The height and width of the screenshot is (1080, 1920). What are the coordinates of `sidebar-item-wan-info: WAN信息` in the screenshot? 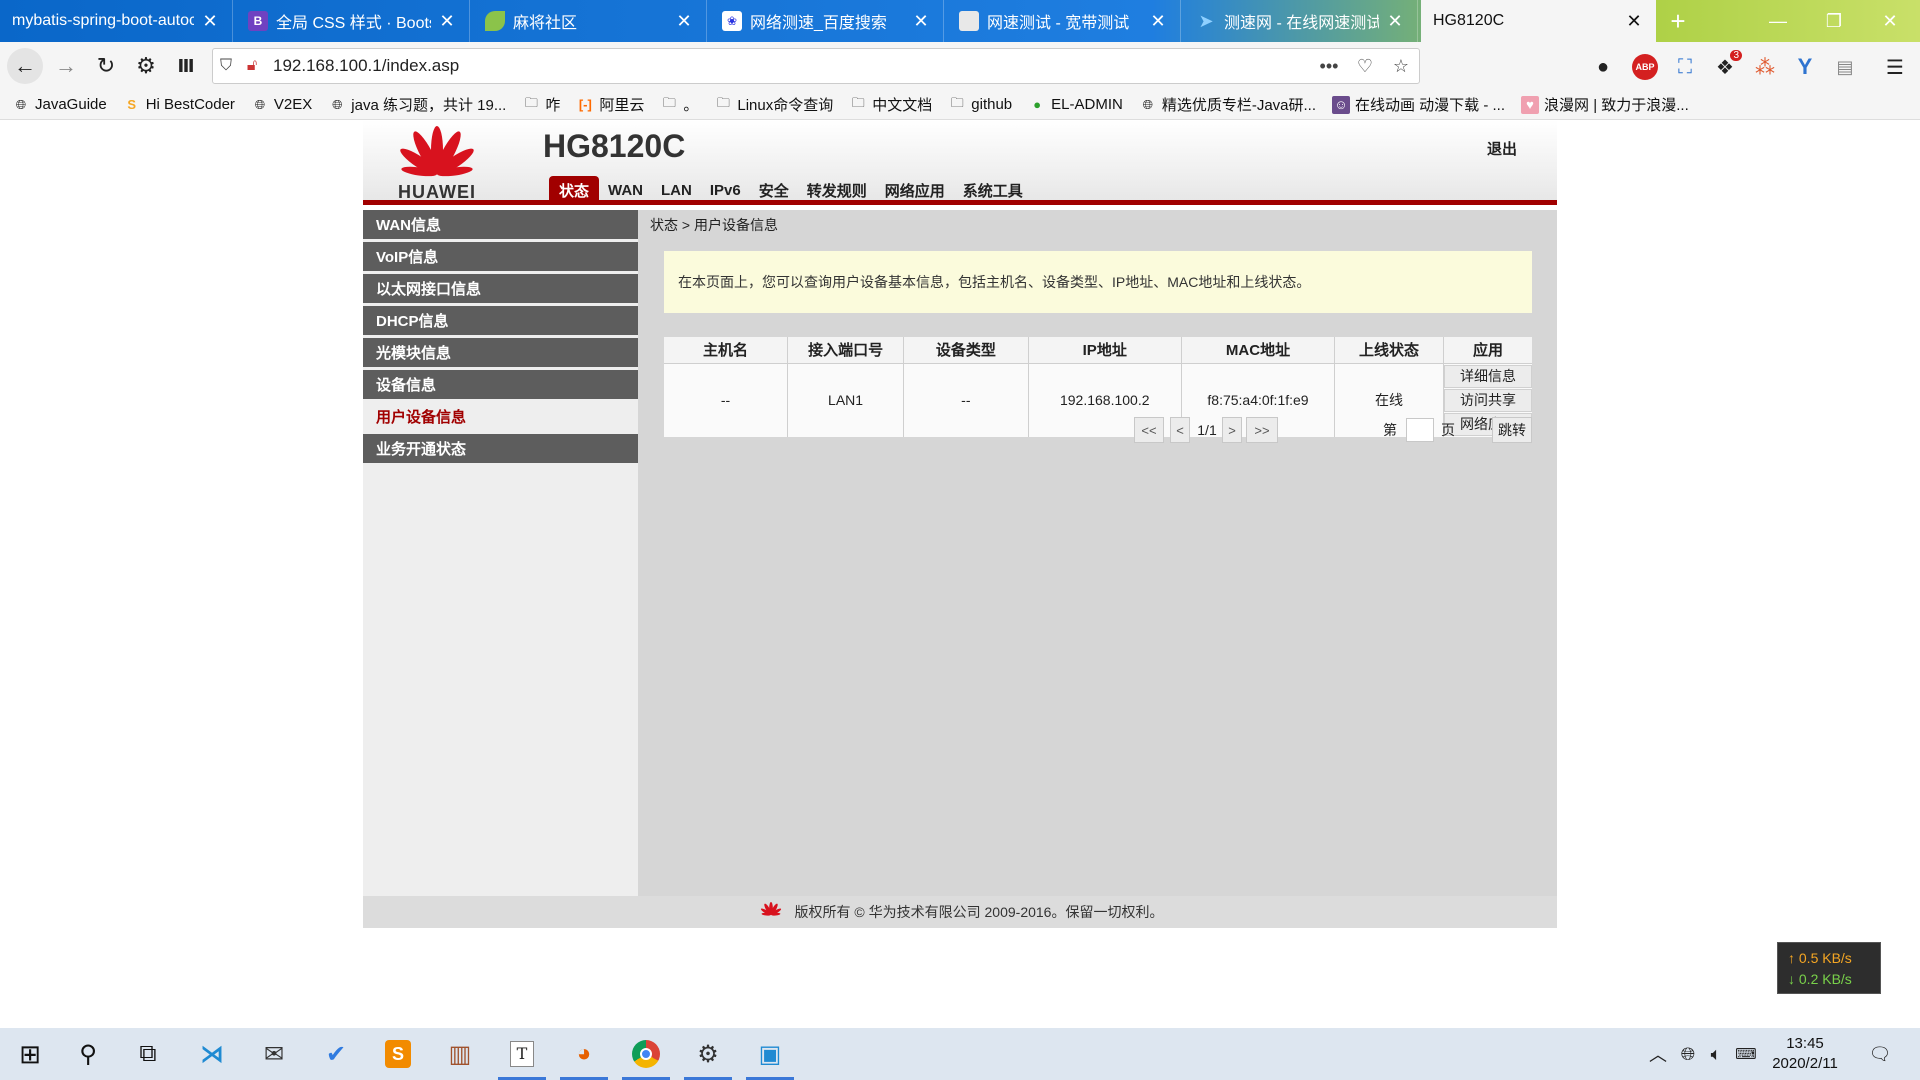 It's located at (500, 224).